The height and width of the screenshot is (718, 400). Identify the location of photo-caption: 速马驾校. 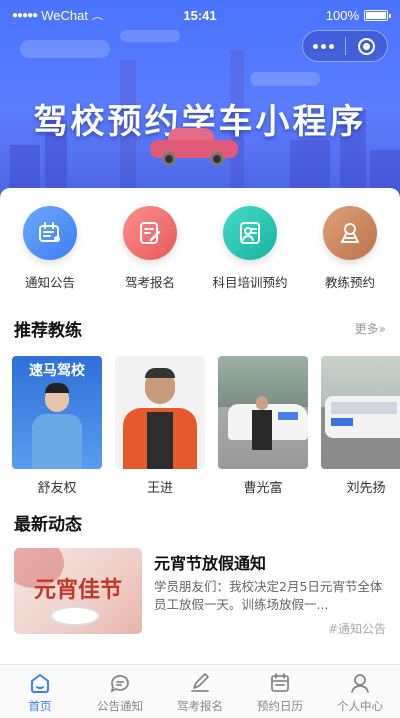
(57, 371).